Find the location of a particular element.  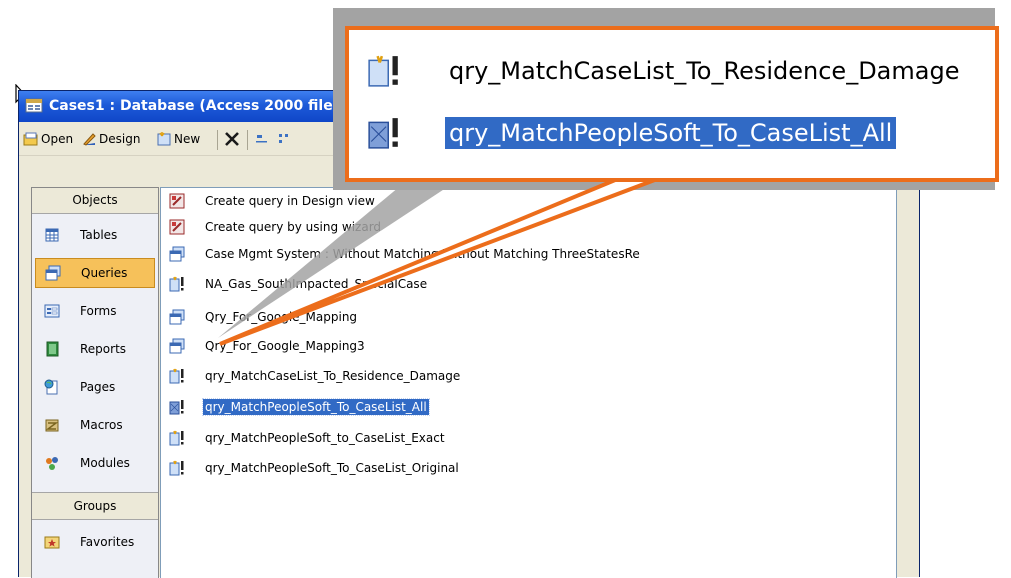

open-button: Open is located at coordinates (48, 139).